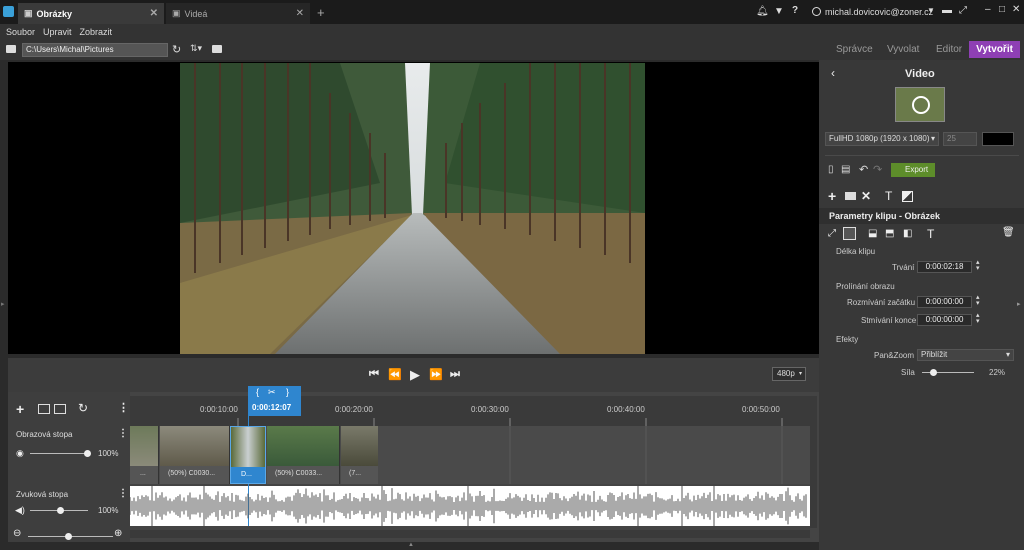 The image size is (1024, 550). Describe the element at coordinates (932, 138) in the screenshot. I see `chevron-down-icon: ▾` at that location.